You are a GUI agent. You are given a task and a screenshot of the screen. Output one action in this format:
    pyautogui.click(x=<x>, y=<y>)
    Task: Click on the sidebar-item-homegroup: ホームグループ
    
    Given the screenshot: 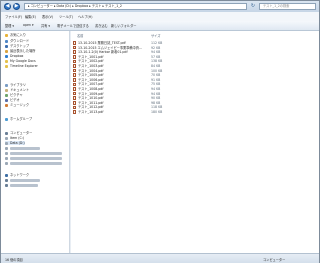 What is the action you would take?
    pyautogui.click(x=18, y=119)
    